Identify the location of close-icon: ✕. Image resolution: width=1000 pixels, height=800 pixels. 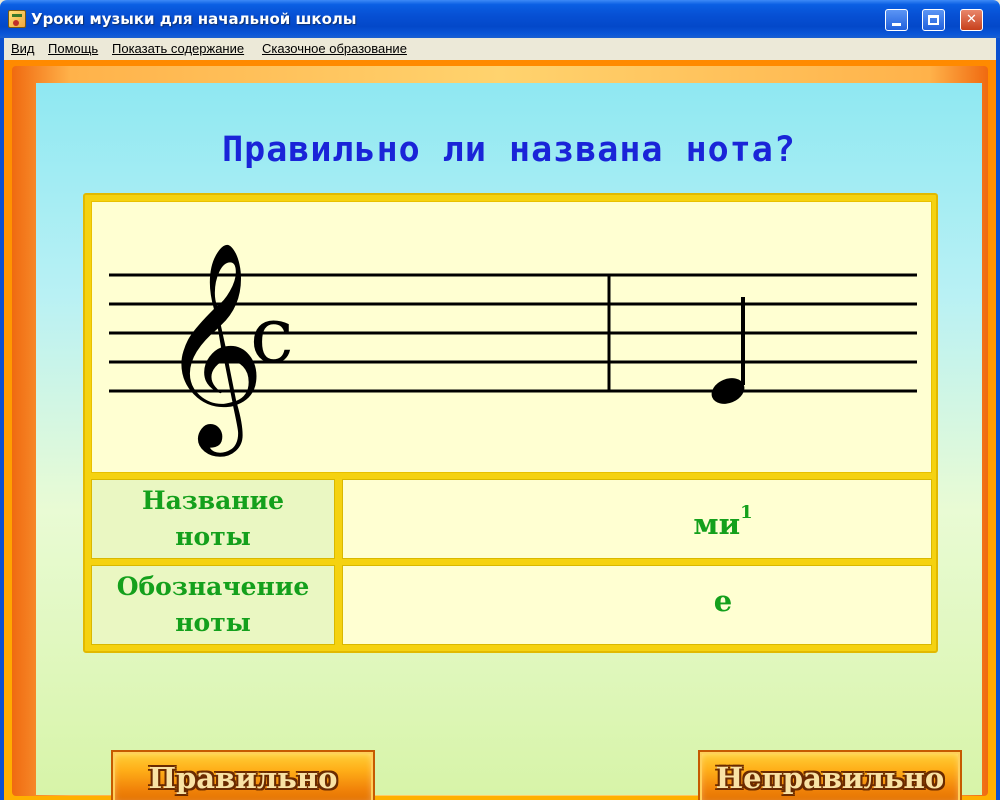
(971, 19).